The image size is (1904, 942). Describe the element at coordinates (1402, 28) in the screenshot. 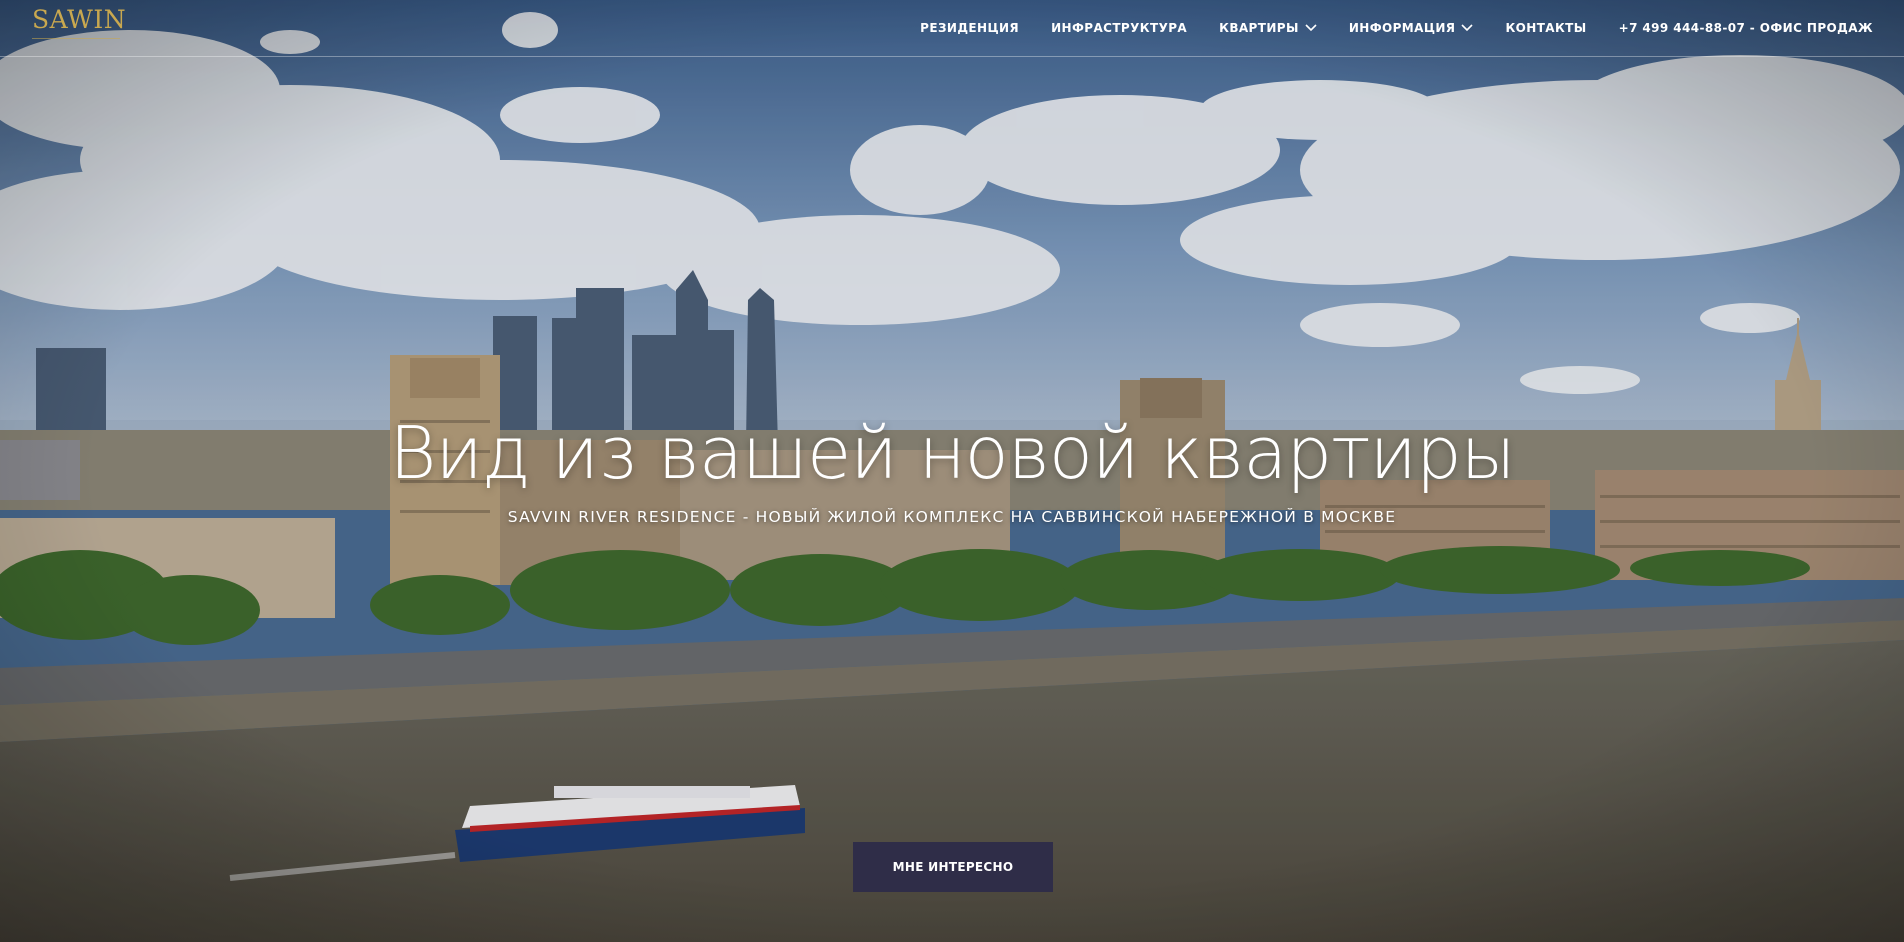

I see `nav-item-label: ИНФОРМАЦИЯ` at that location.